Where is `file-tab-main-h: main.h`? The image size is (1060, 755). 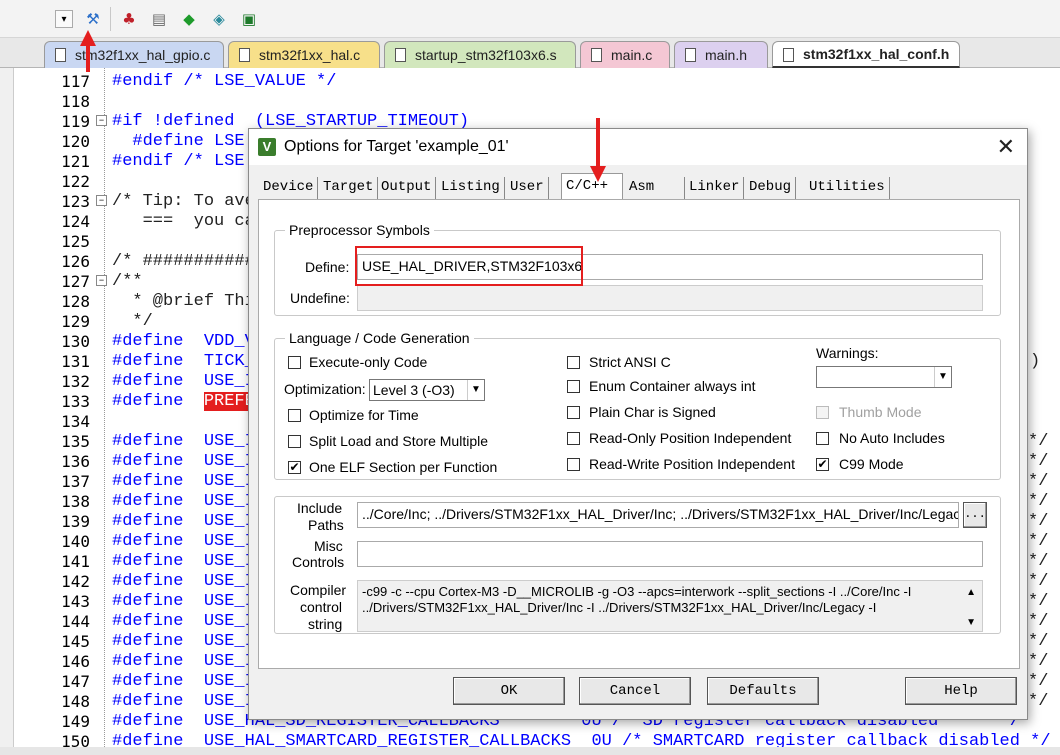
file-tab-main-h: main.h is located at coordinates (721, 54).